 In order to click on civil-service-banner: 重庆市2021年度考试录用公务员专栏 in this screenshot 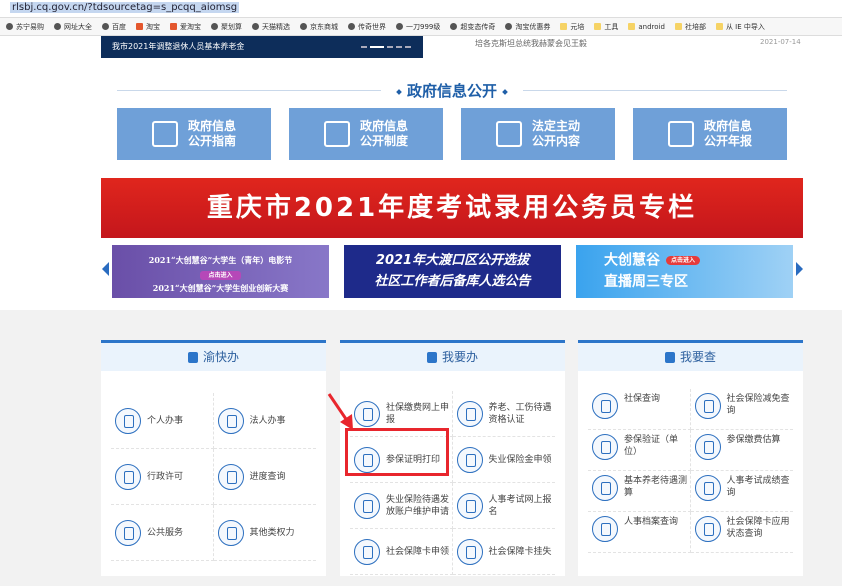, I will do `click(452, 208)`.